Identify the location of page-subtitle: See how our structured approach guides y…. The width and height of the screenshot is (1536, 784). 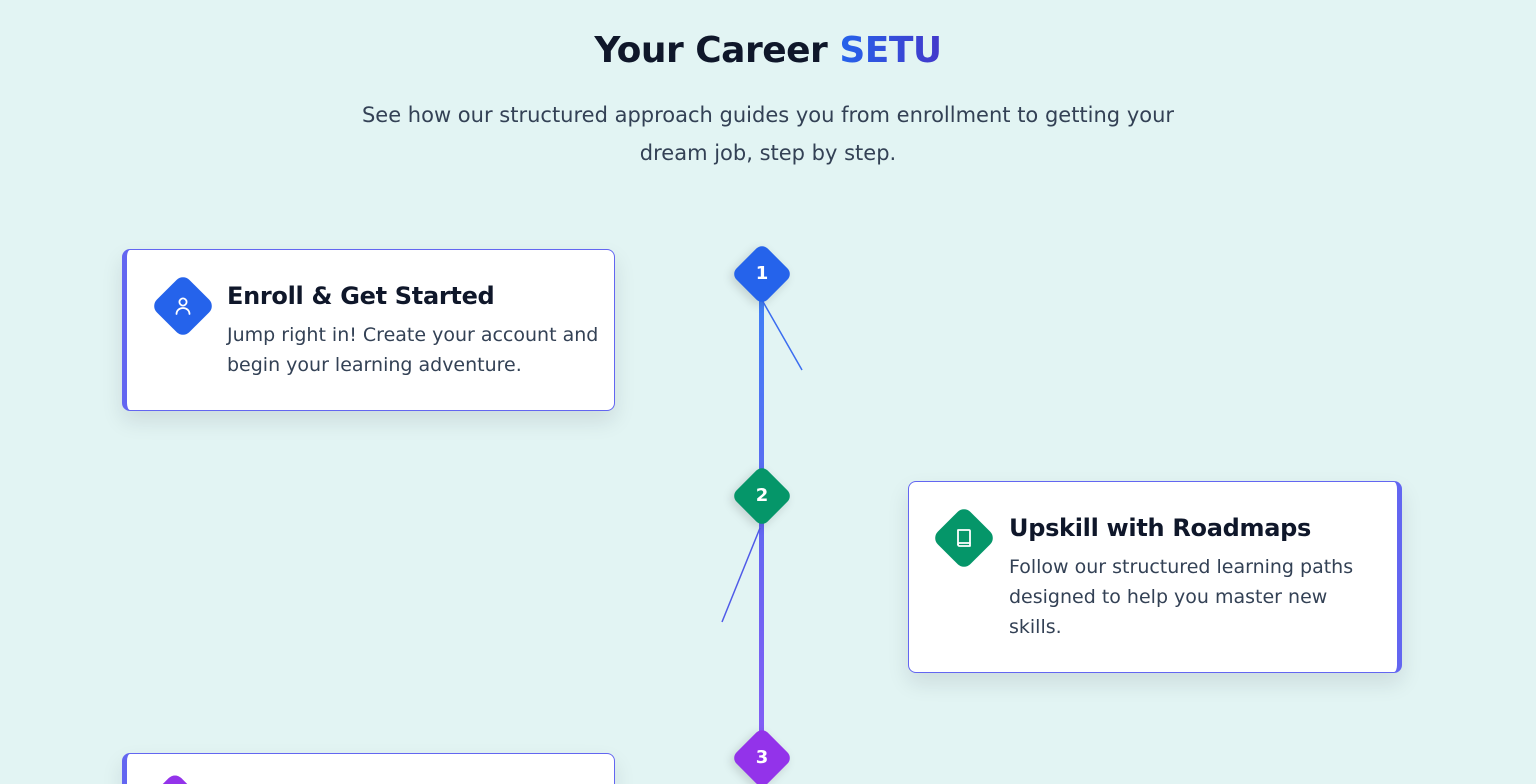
(768, 134).